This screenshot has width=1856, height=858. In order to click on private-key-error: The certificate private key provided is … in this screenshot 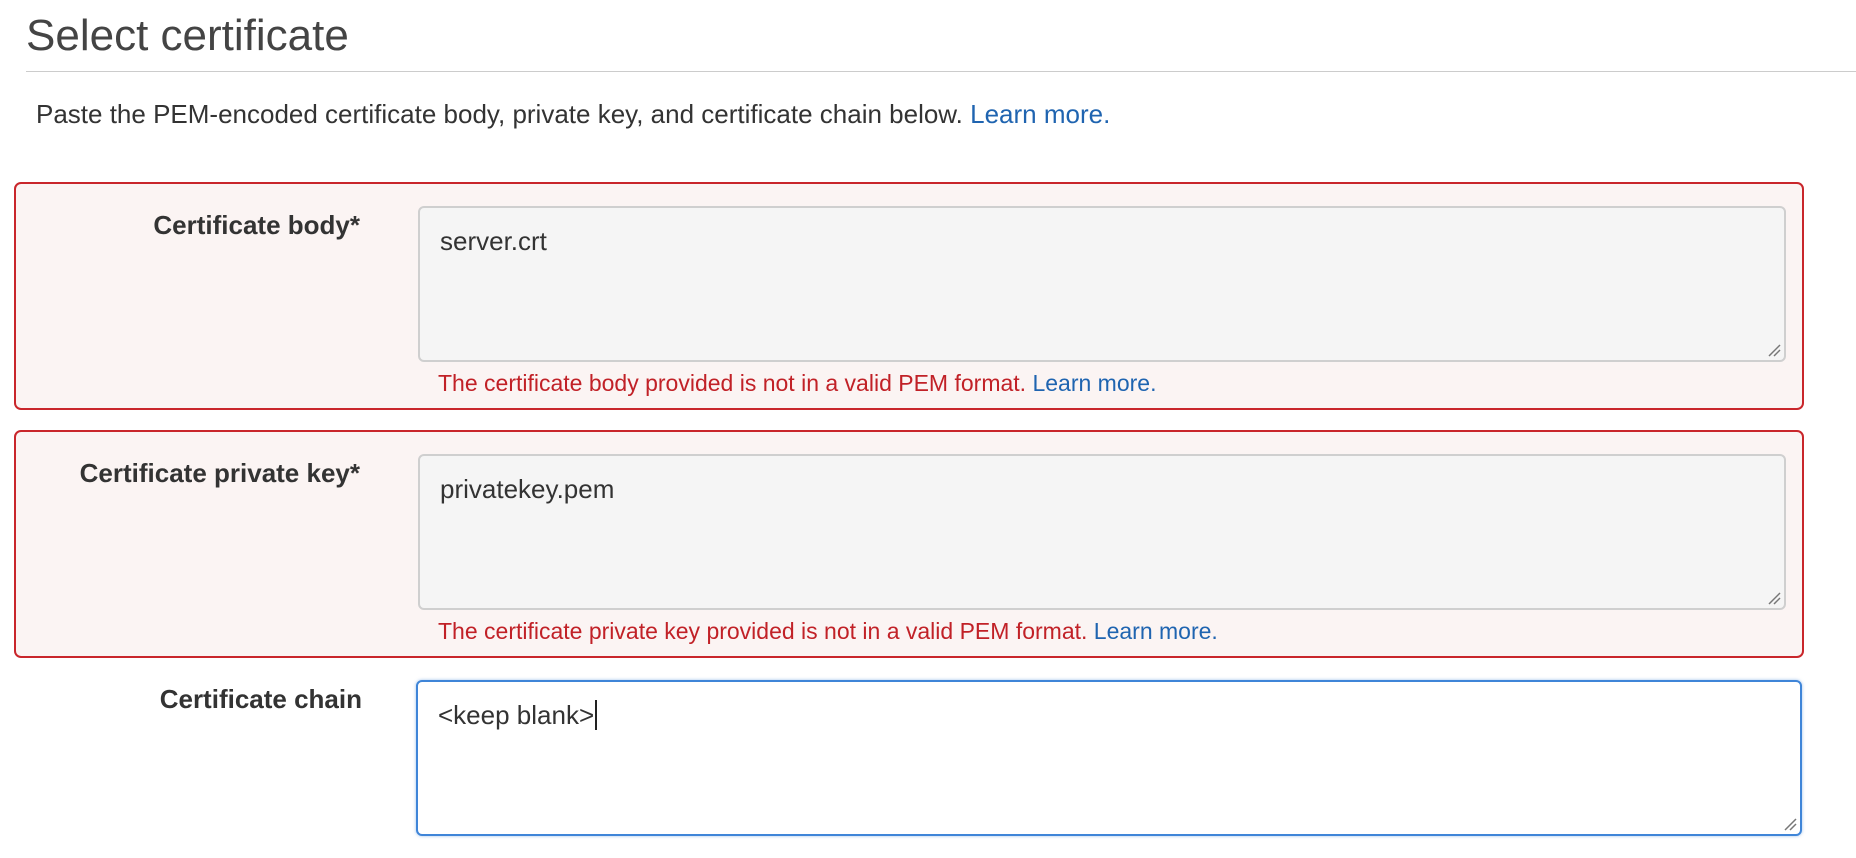, I will do `click(828, 631)`.